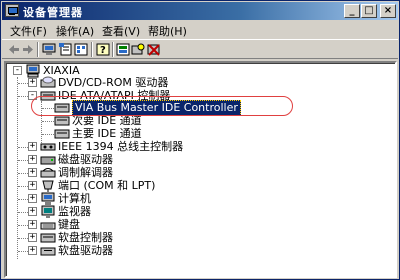 This screenshot has height=280, width=400. Describe the element at coordinates (17, 70) in the screenshot. I see `collapse-toggle: -` at that location.